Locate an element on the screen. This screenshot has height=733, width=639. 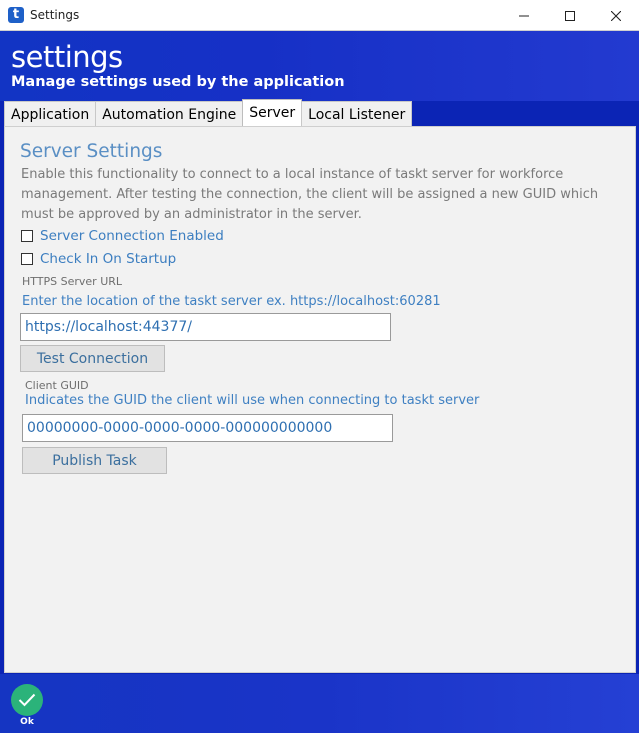
server-connection-enabled-checkbox: Server Connection Enabled is located at coordinates (122, 236).